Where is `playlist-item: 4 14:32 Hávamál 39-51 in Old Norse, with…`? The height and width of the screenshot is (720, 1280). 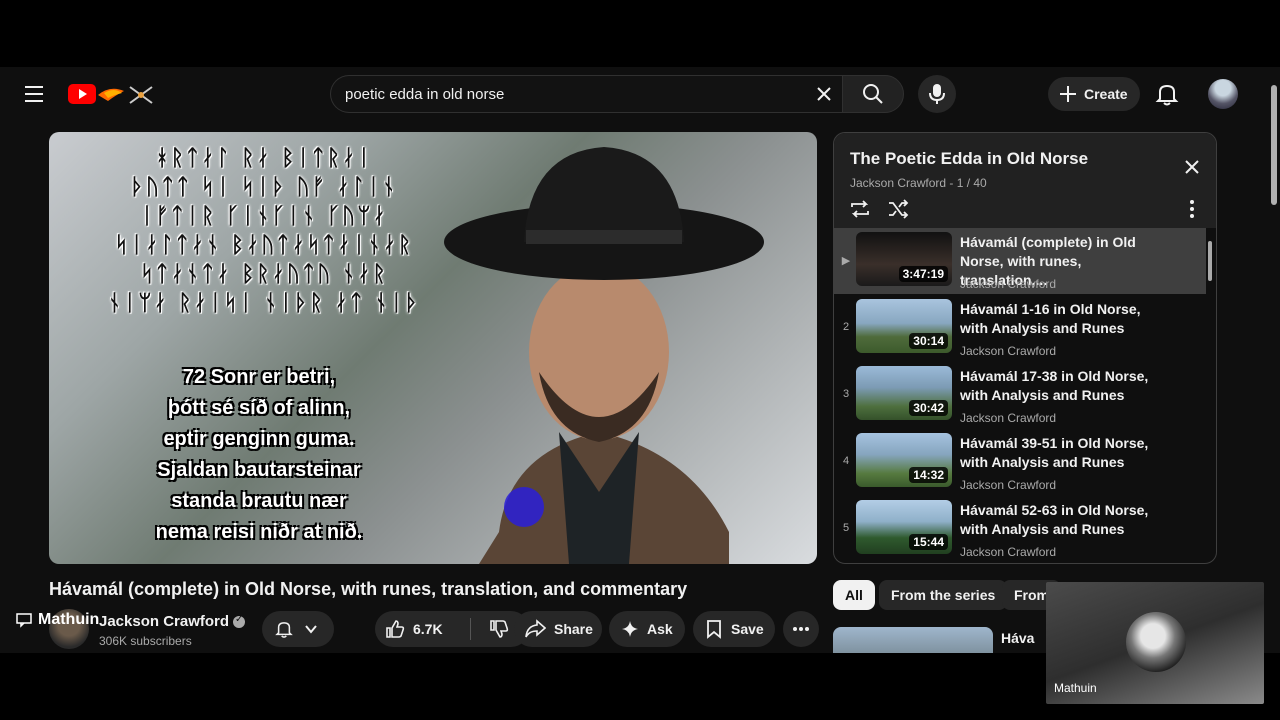
playlist-item: 4 14:32 Hávamál 39-51 in Old Norse, with… is located at coordinates (1020, 462).